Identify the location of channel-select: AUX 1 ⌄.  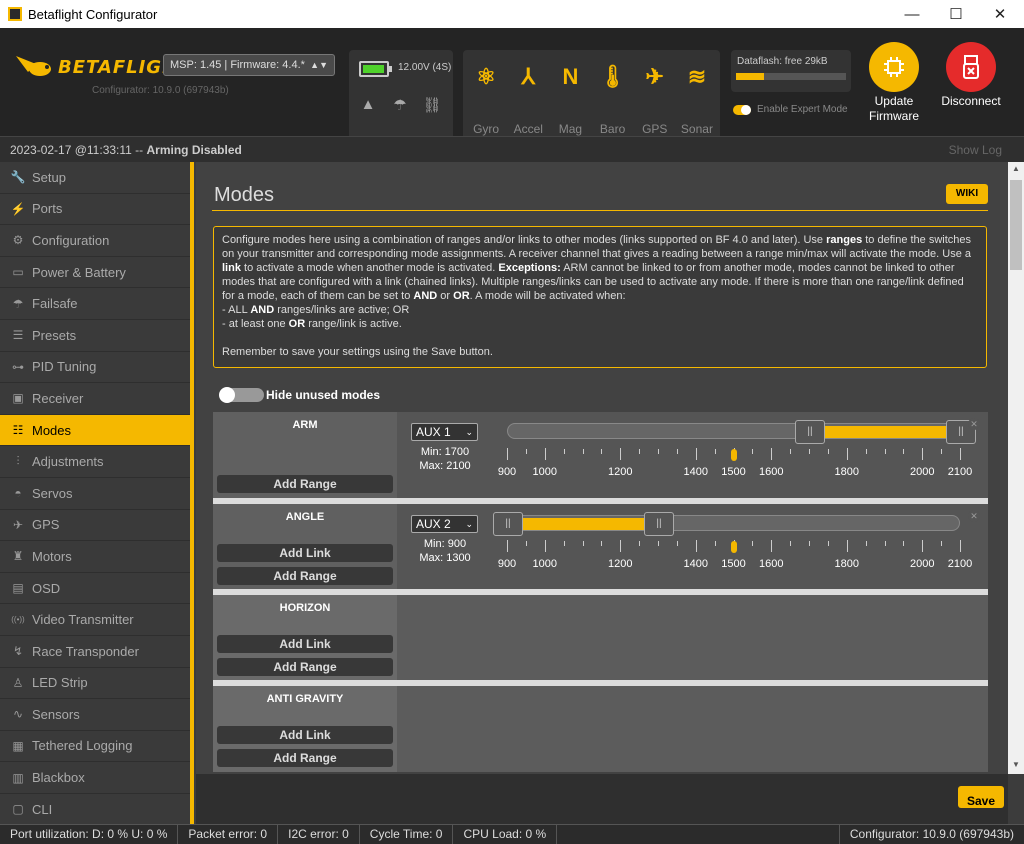
(444, 432).